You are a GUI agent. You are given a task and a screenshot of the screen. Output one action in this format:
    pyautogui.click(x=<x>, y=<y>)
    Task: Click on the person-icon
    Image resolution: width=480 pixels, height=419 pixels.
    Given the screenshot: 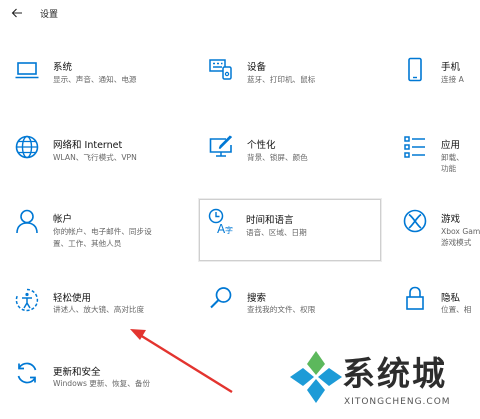 What is the action you would take?
    pyautogui.click(x=27, y=221)
    